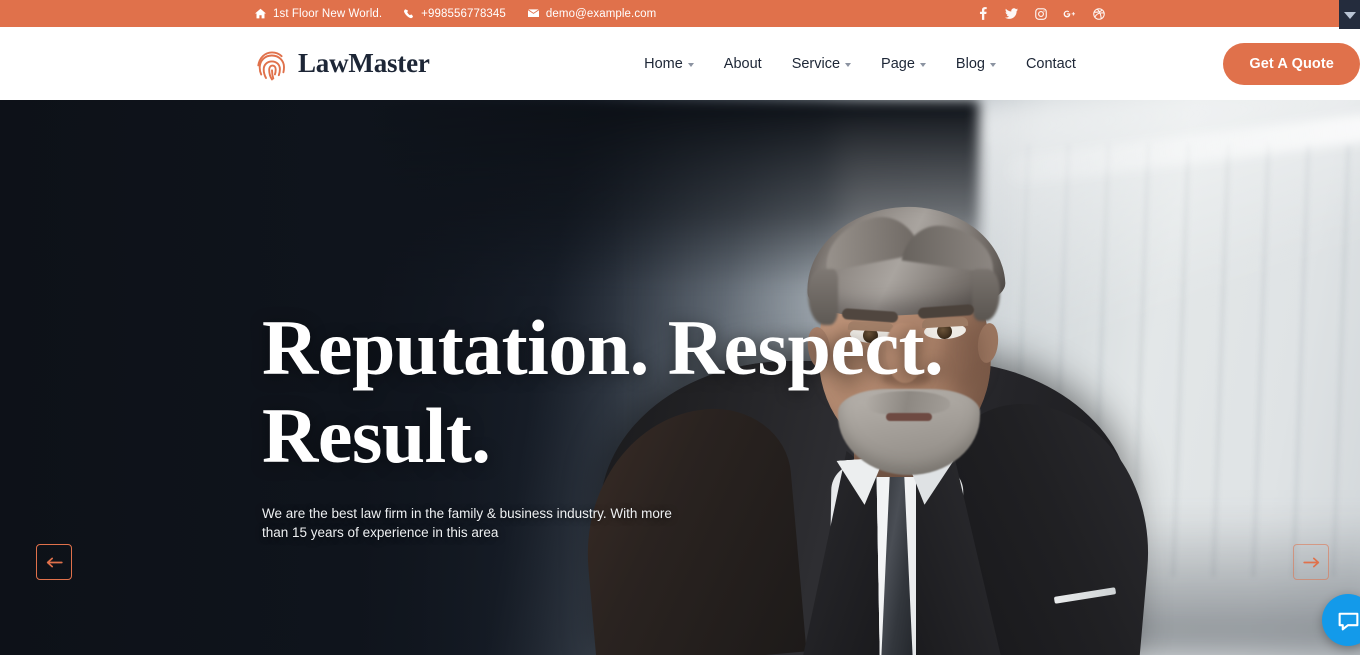  I want to click on brand-name: LawMaster, so click(364, 63).